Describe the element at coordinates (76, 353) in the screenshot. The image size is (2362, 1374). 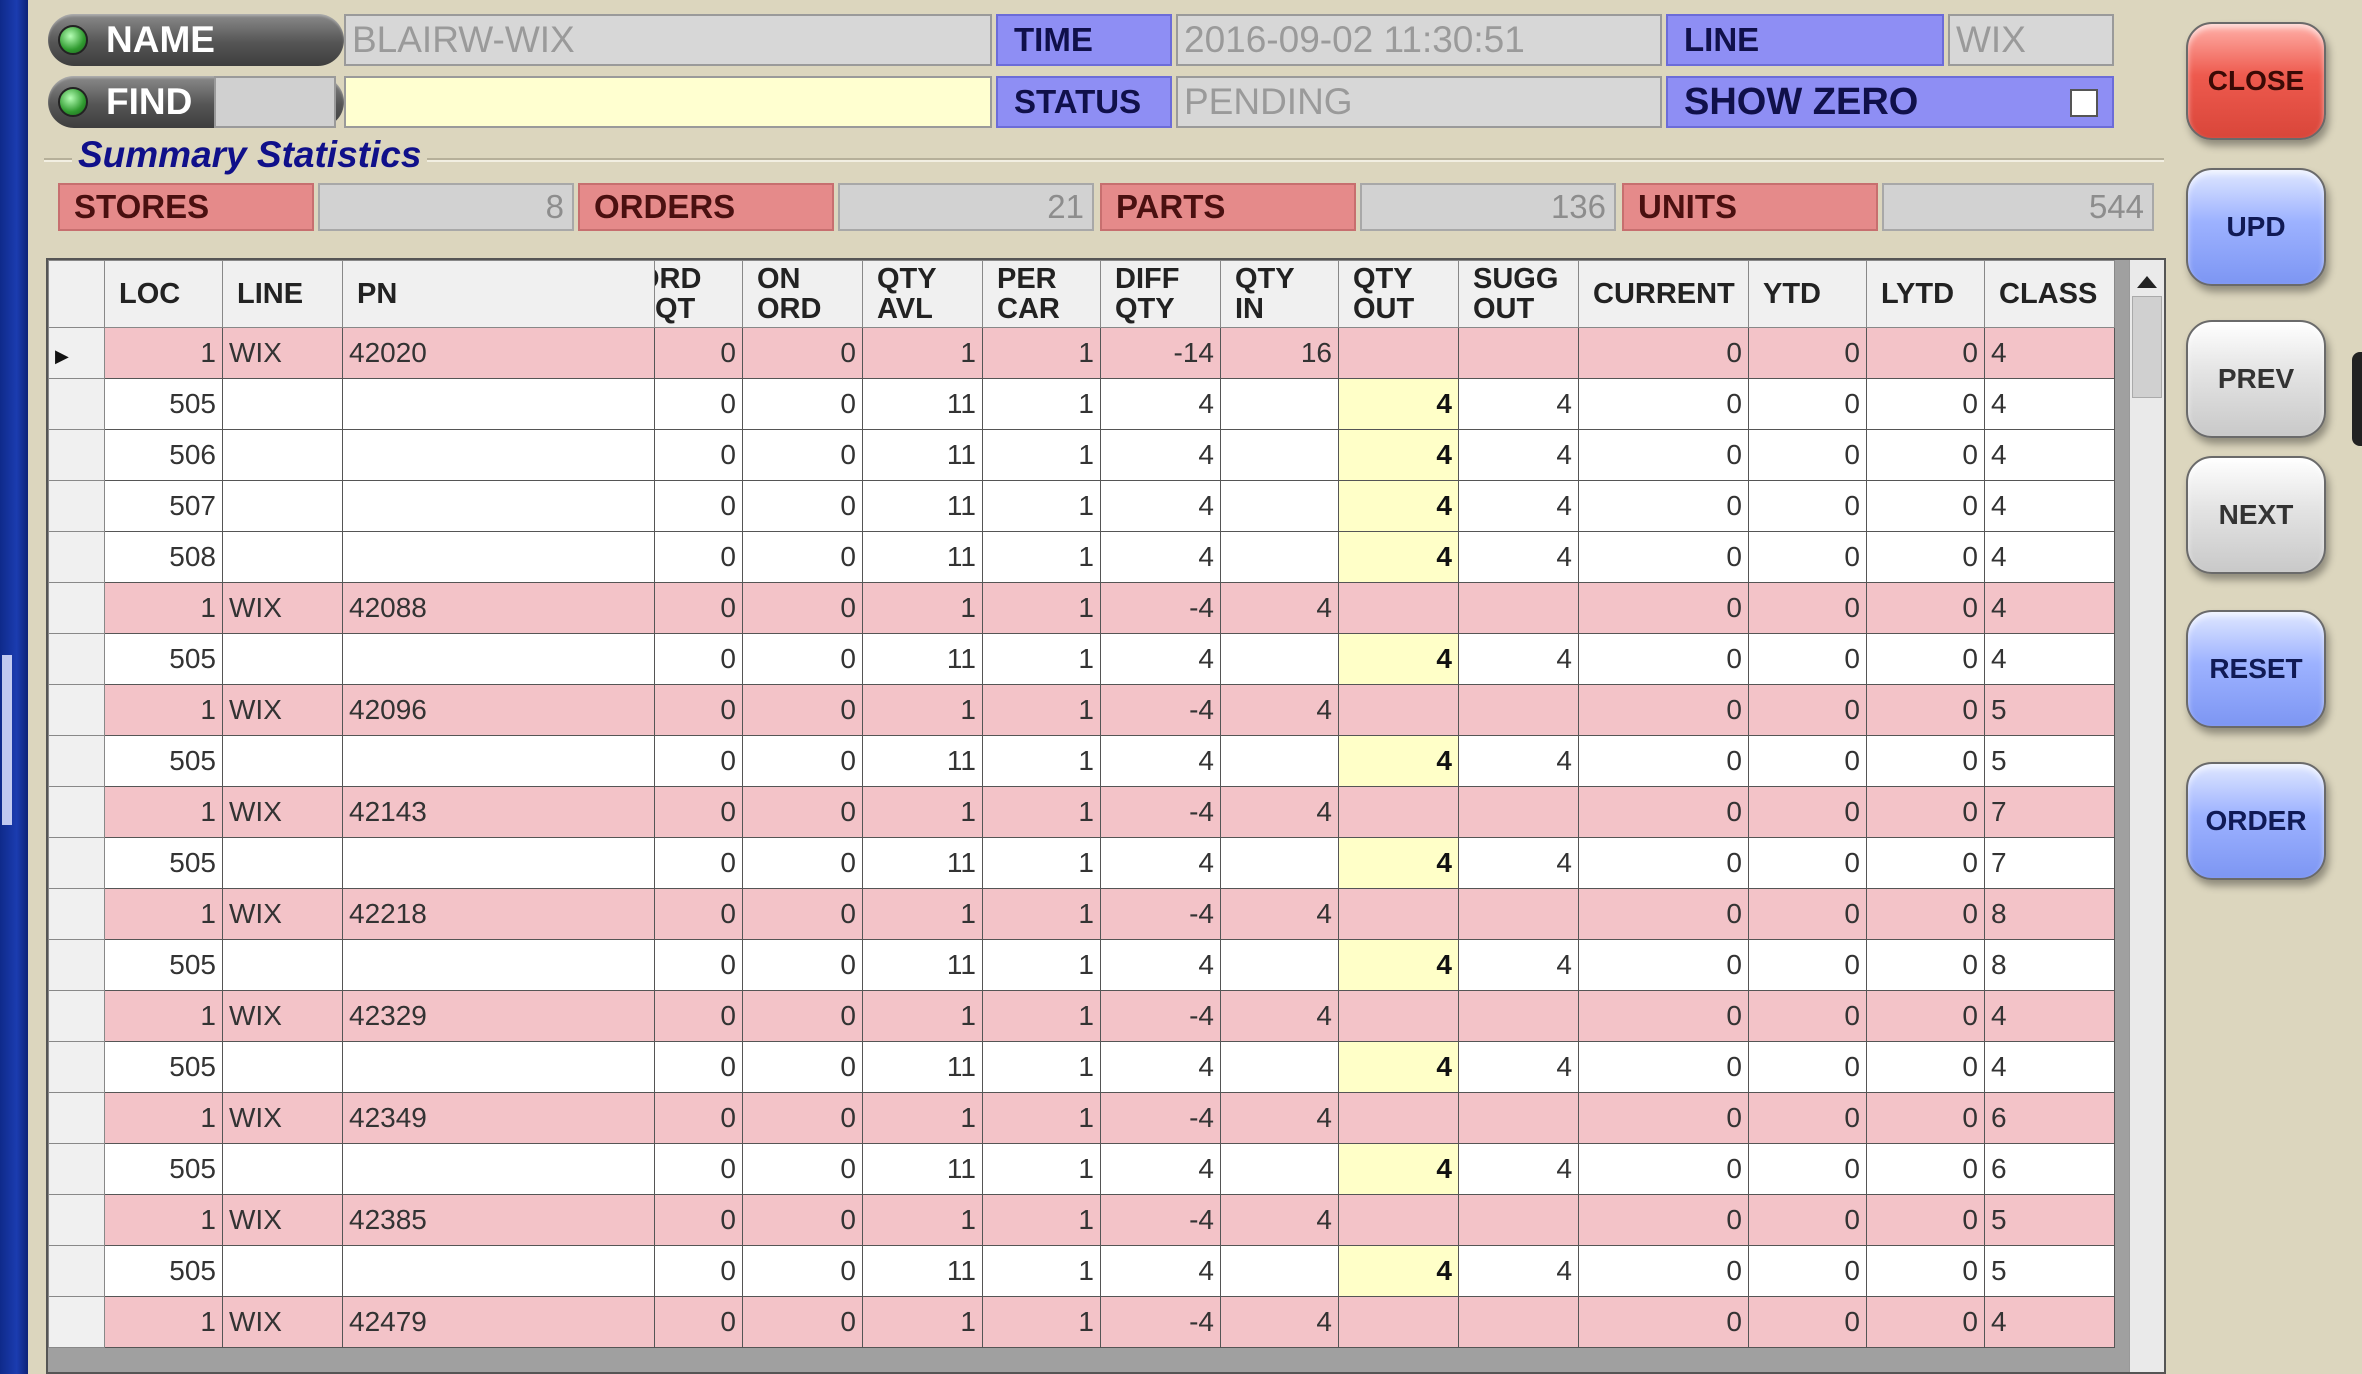
I see `row-selector: ▶` at that location.